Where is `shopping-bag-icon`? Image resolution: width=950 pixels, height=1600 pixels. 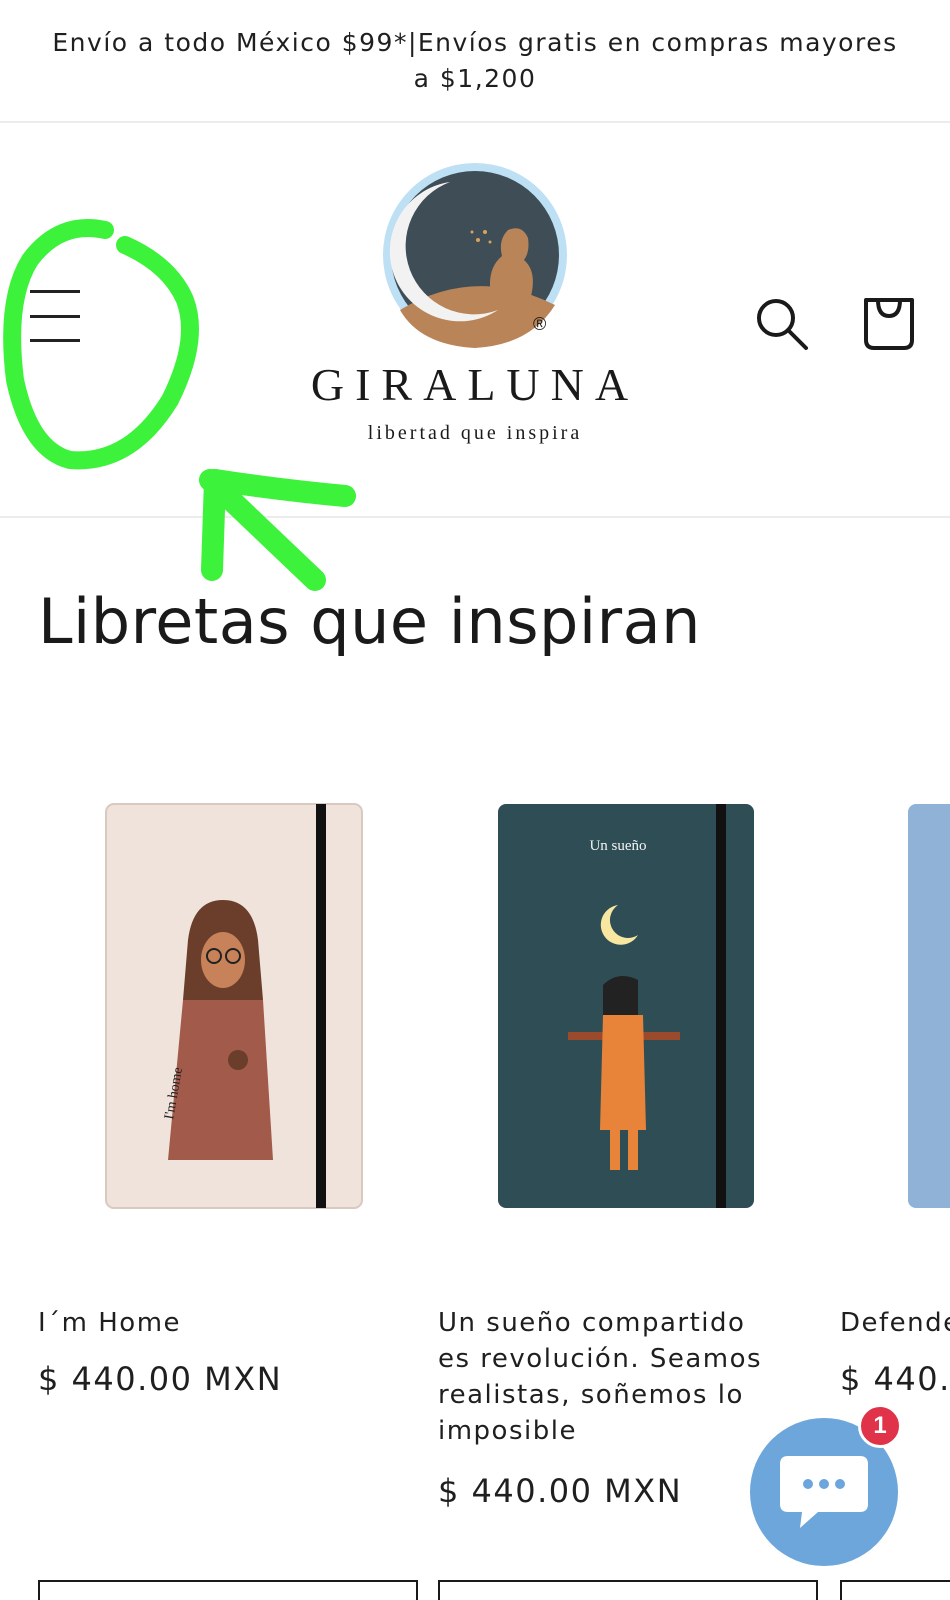
shopping-bag-icon is located at coordinates (889, 323).